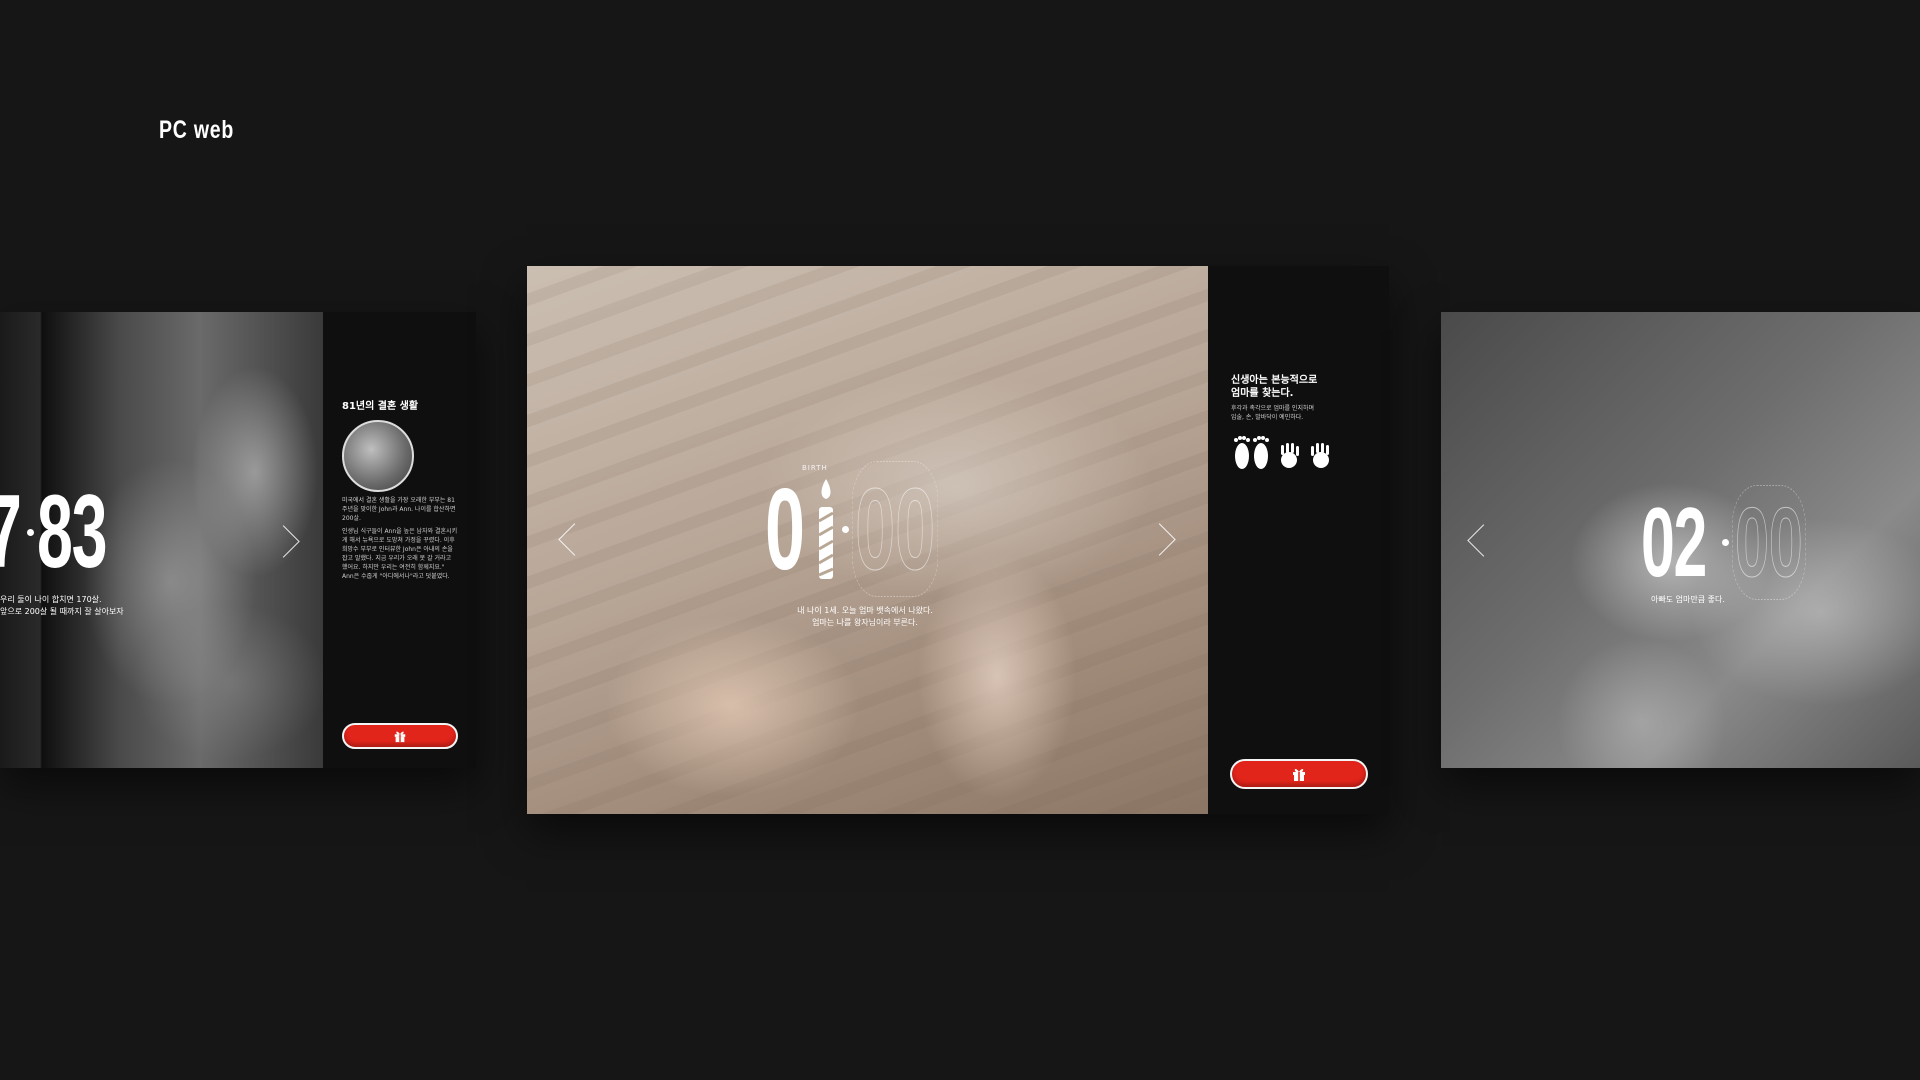 The image size is (1920, 1080). What do you see at coordinates (11, 532) in the screenshot?
I see `age-counter-main: 7` at bounding box center [11, 532].